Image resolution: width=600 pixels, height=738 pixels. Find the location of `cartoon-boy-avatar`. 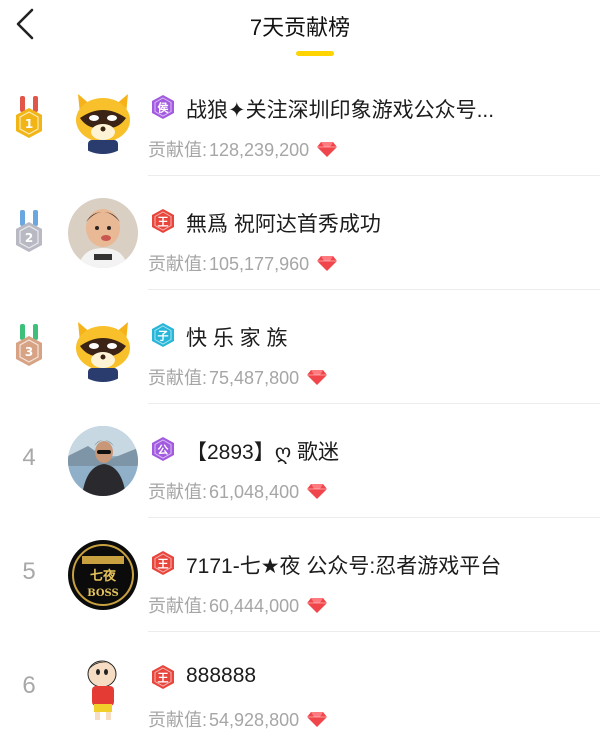

cartoon-boy-avatar is located at coordinates (103, 689).